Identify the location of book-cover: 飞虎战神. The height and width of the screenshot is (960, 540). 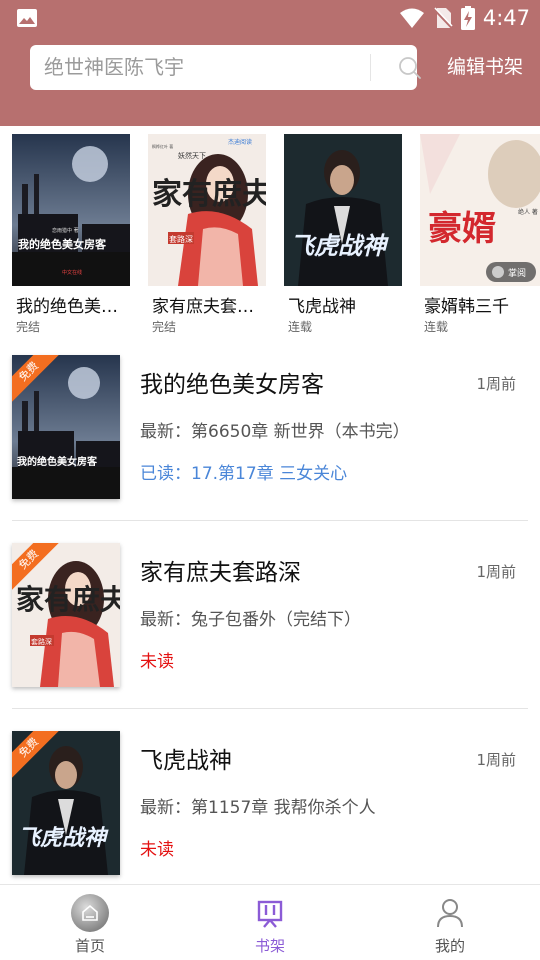
(343, 210).